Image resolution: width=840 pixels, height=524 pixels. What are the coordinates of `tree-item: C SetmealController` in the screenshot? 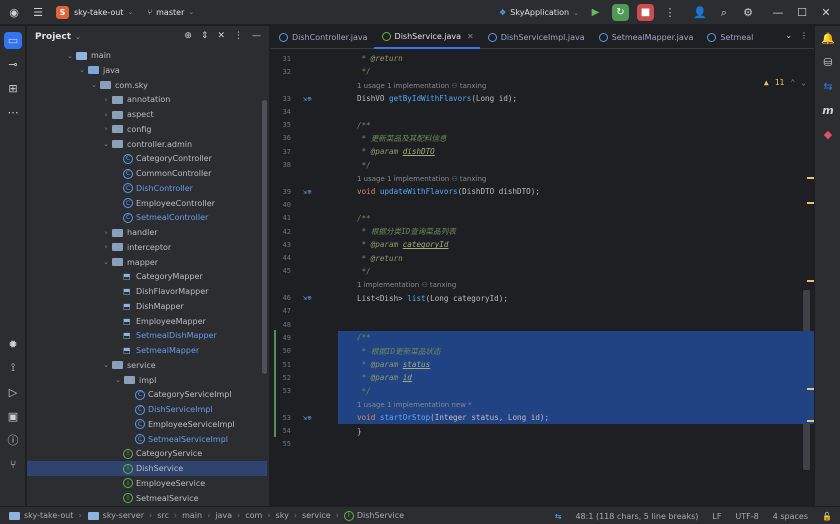 It's located at (147, 217).